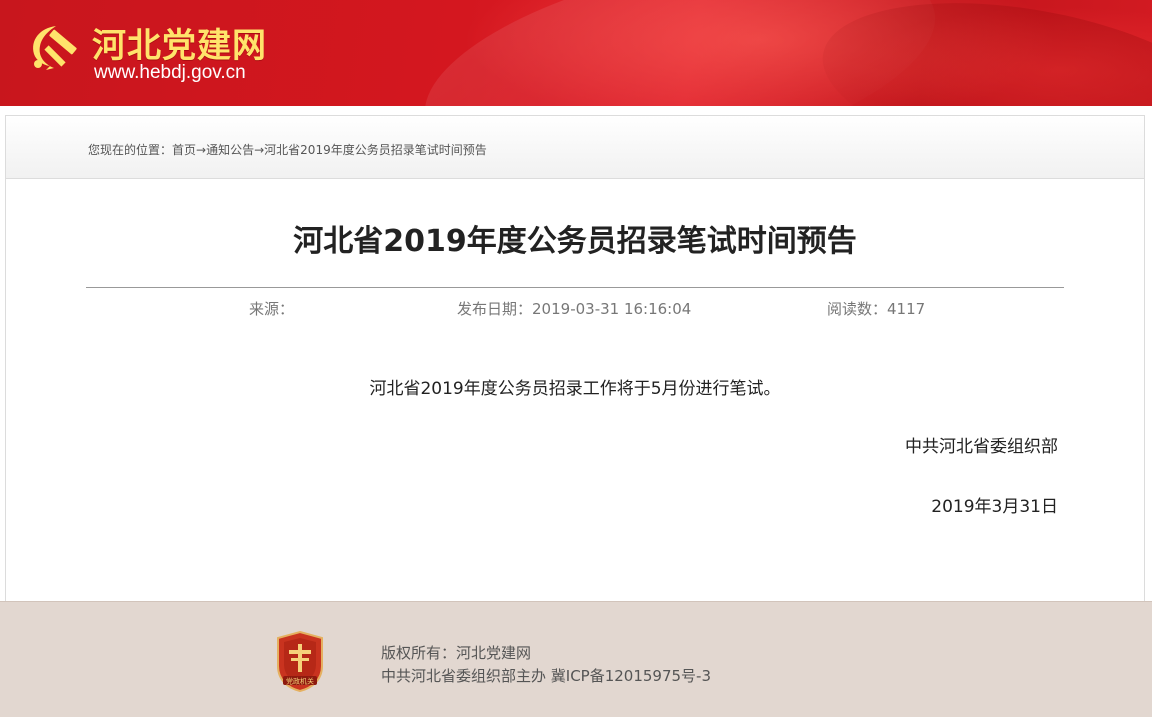  I want to click on signature-date: 2019年3月31日, so click(994, 507).